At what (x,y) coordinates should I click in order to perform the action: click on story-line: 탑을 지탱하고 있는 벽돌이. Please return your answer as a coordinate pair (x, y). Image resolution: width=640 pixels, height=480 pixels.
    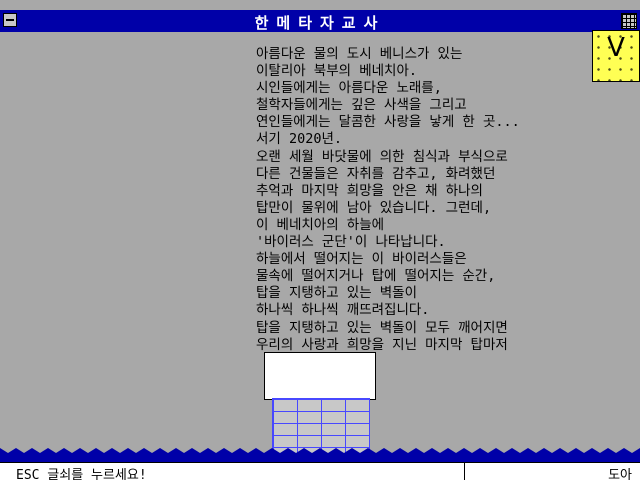
    Looking at the image, I should click on (337, 293).